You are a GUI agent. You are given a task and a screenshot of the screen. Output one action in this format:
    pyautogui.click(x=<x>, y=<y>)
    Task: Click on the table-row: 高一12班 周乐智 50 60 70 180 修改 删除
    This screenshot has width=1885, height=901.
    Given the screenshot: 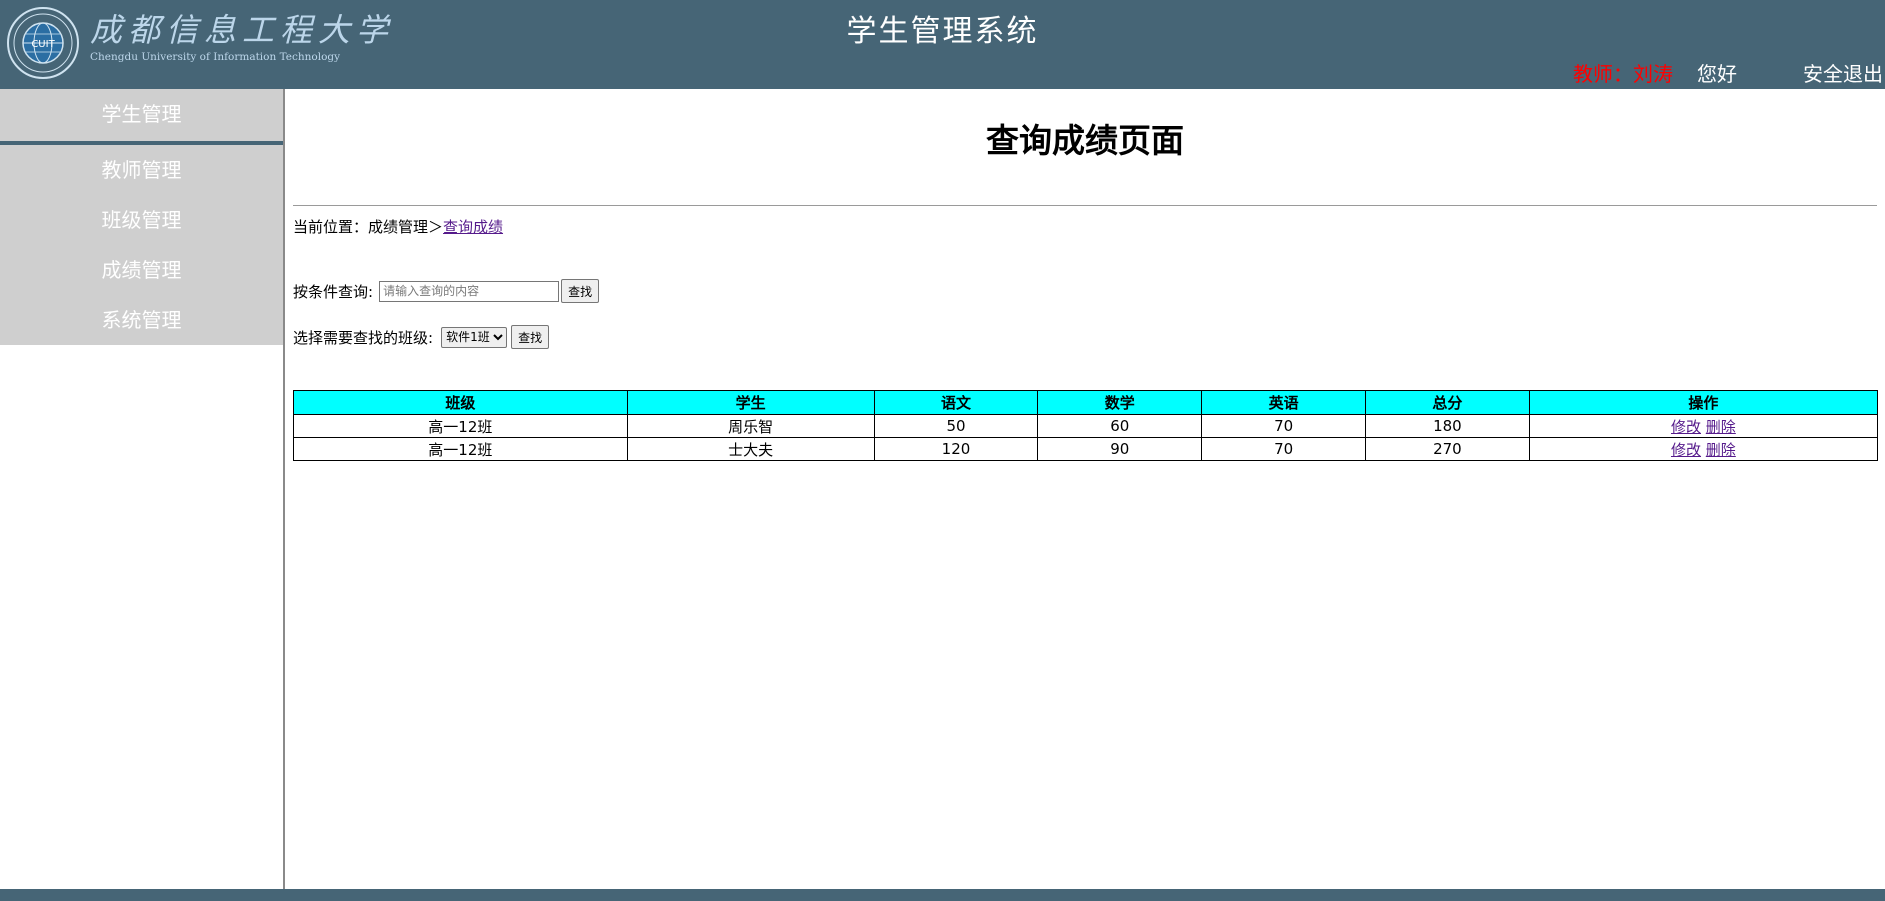 What is the action you would take?
    pyautogui.click(x=1086, y=426)
    